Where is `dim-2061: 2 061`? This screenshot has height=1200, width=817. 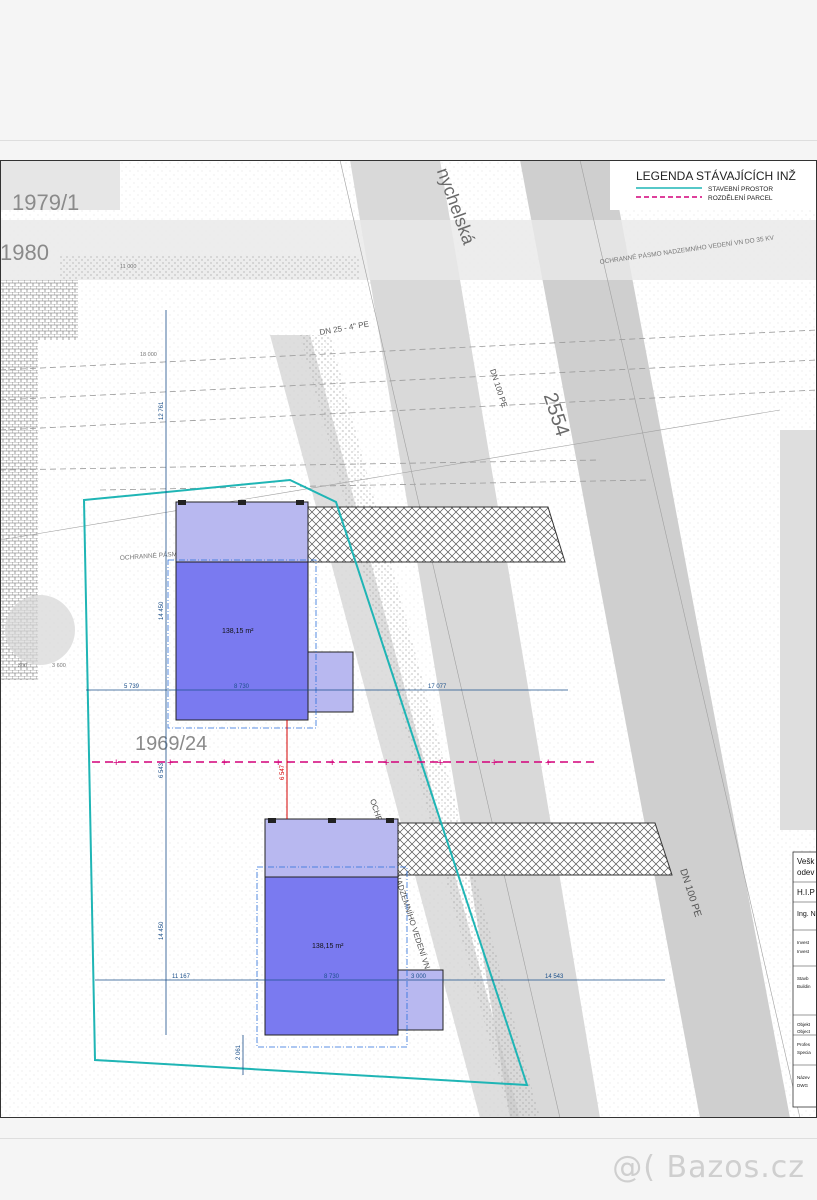
dim-2061: 2 061 is located at coordinates (239, 1052).